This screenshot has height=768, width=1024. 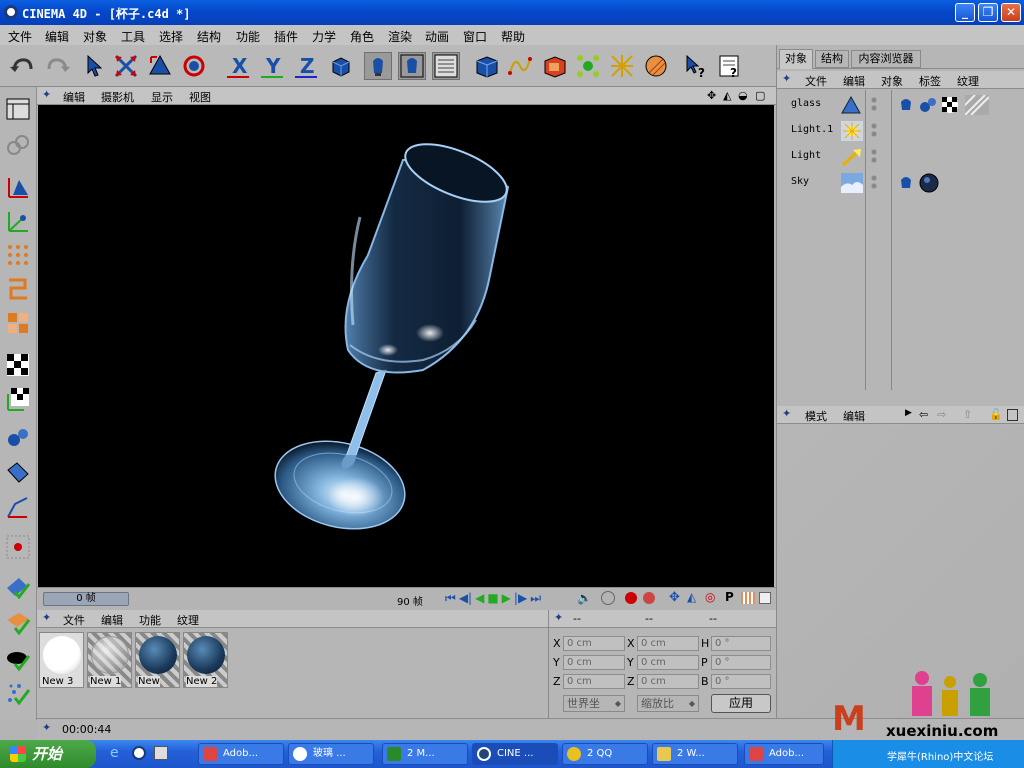 I want to click on texture-mode-icon, so click(x=18, y=365).